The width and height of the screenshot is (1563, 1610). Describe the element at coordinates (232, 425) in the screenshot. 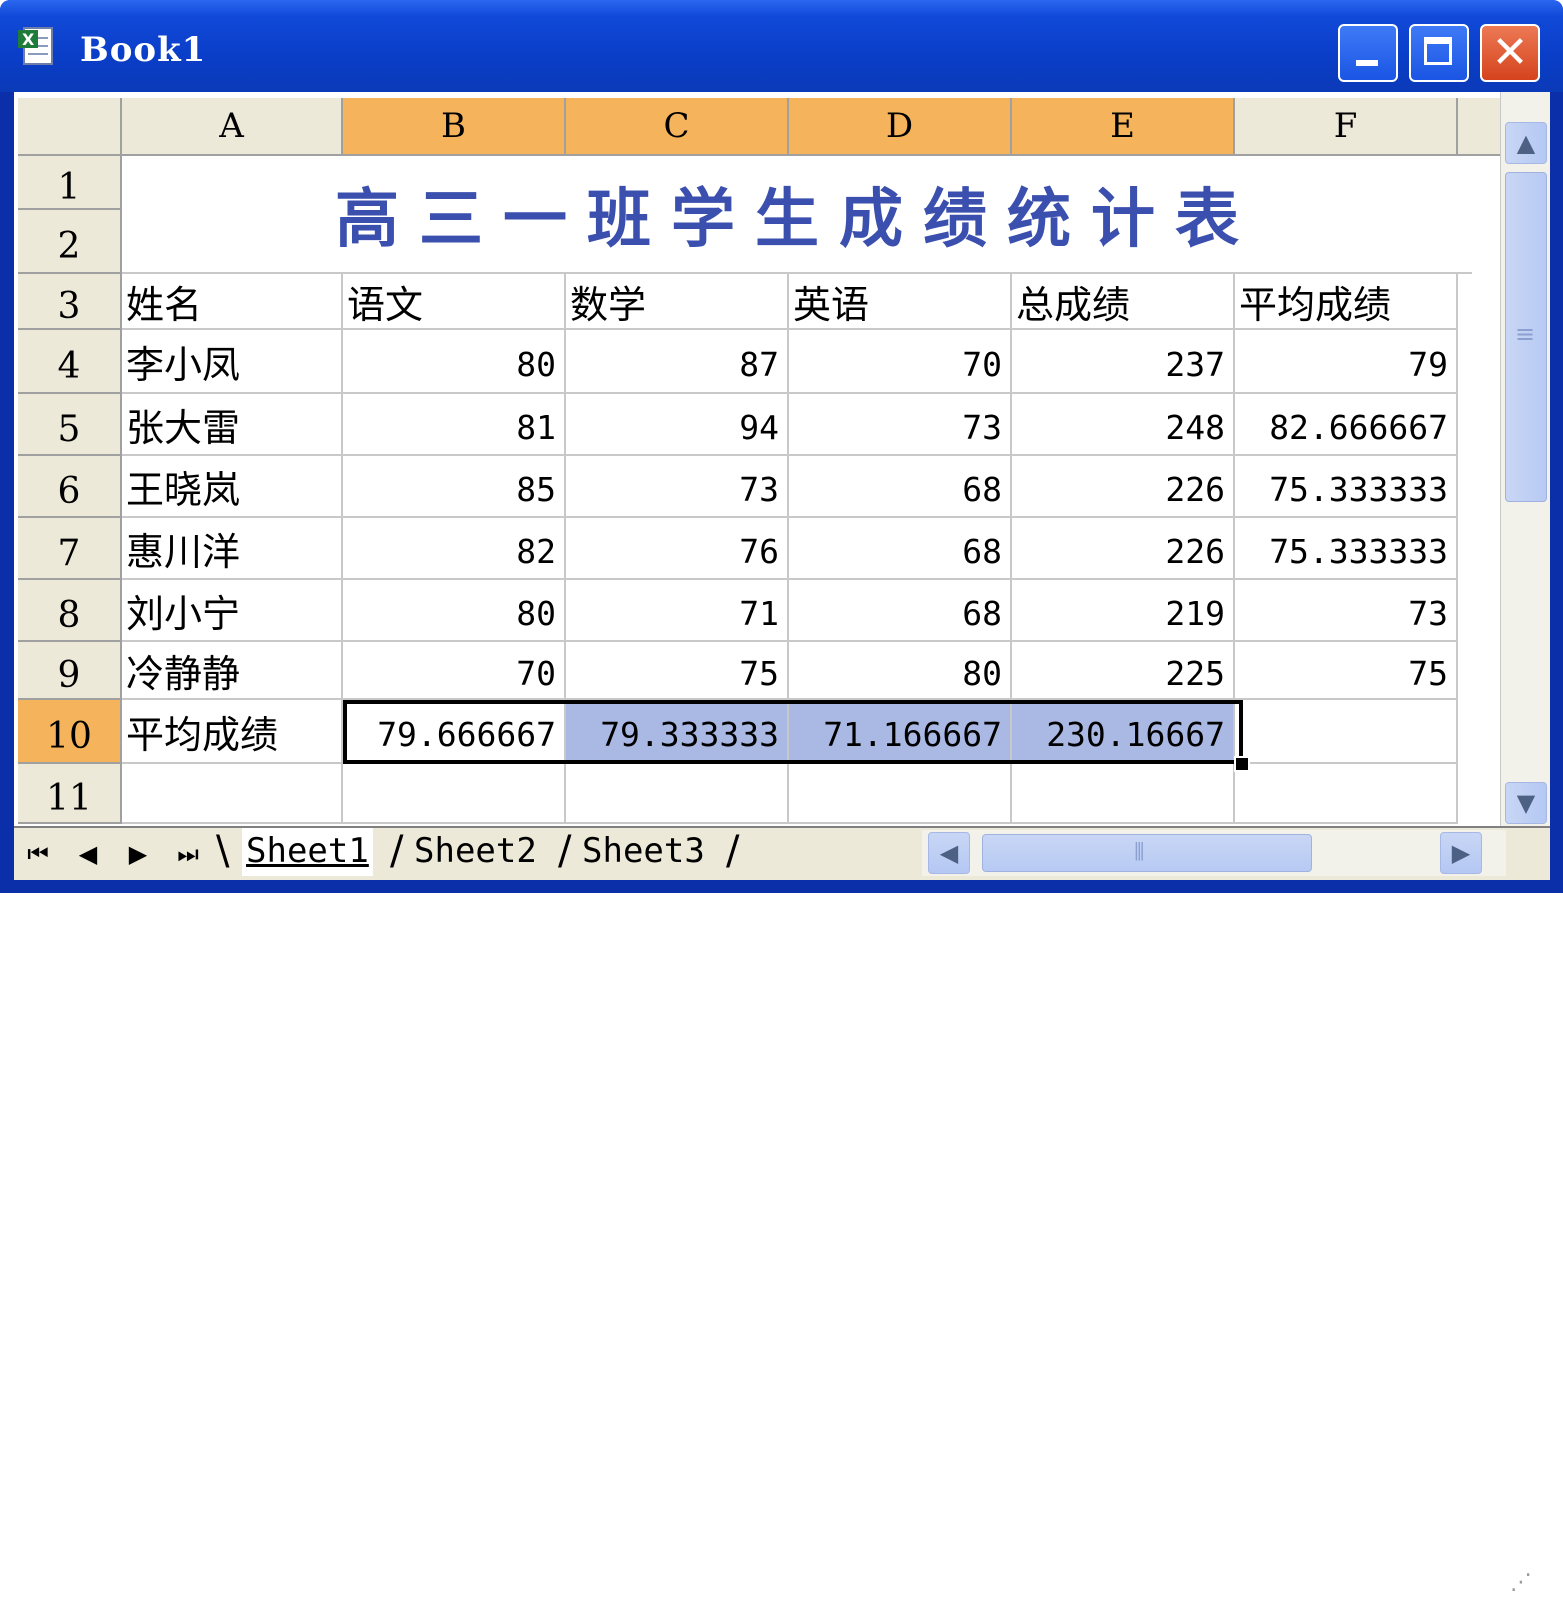

I see `cell-a5: 张大雷` at that location.